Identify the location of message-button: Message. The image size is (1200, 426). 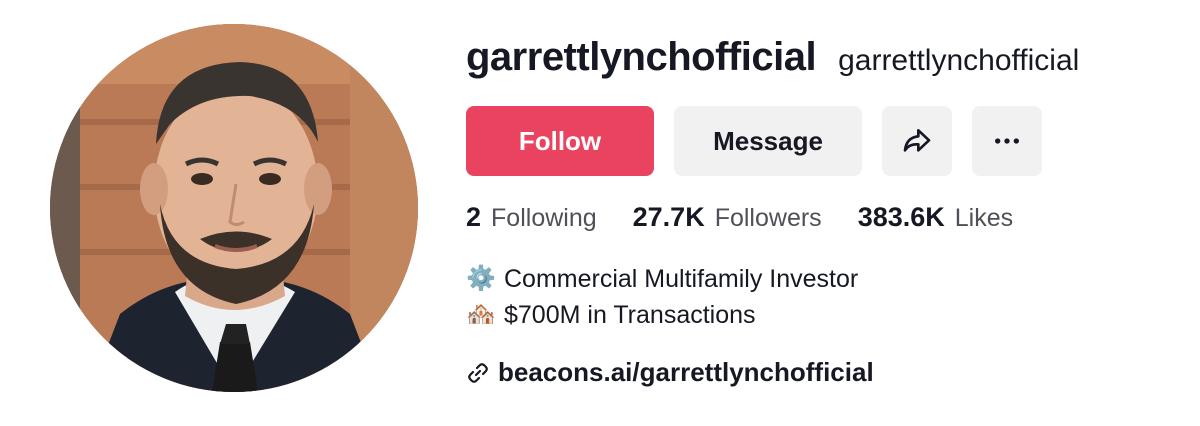
(768, 141).